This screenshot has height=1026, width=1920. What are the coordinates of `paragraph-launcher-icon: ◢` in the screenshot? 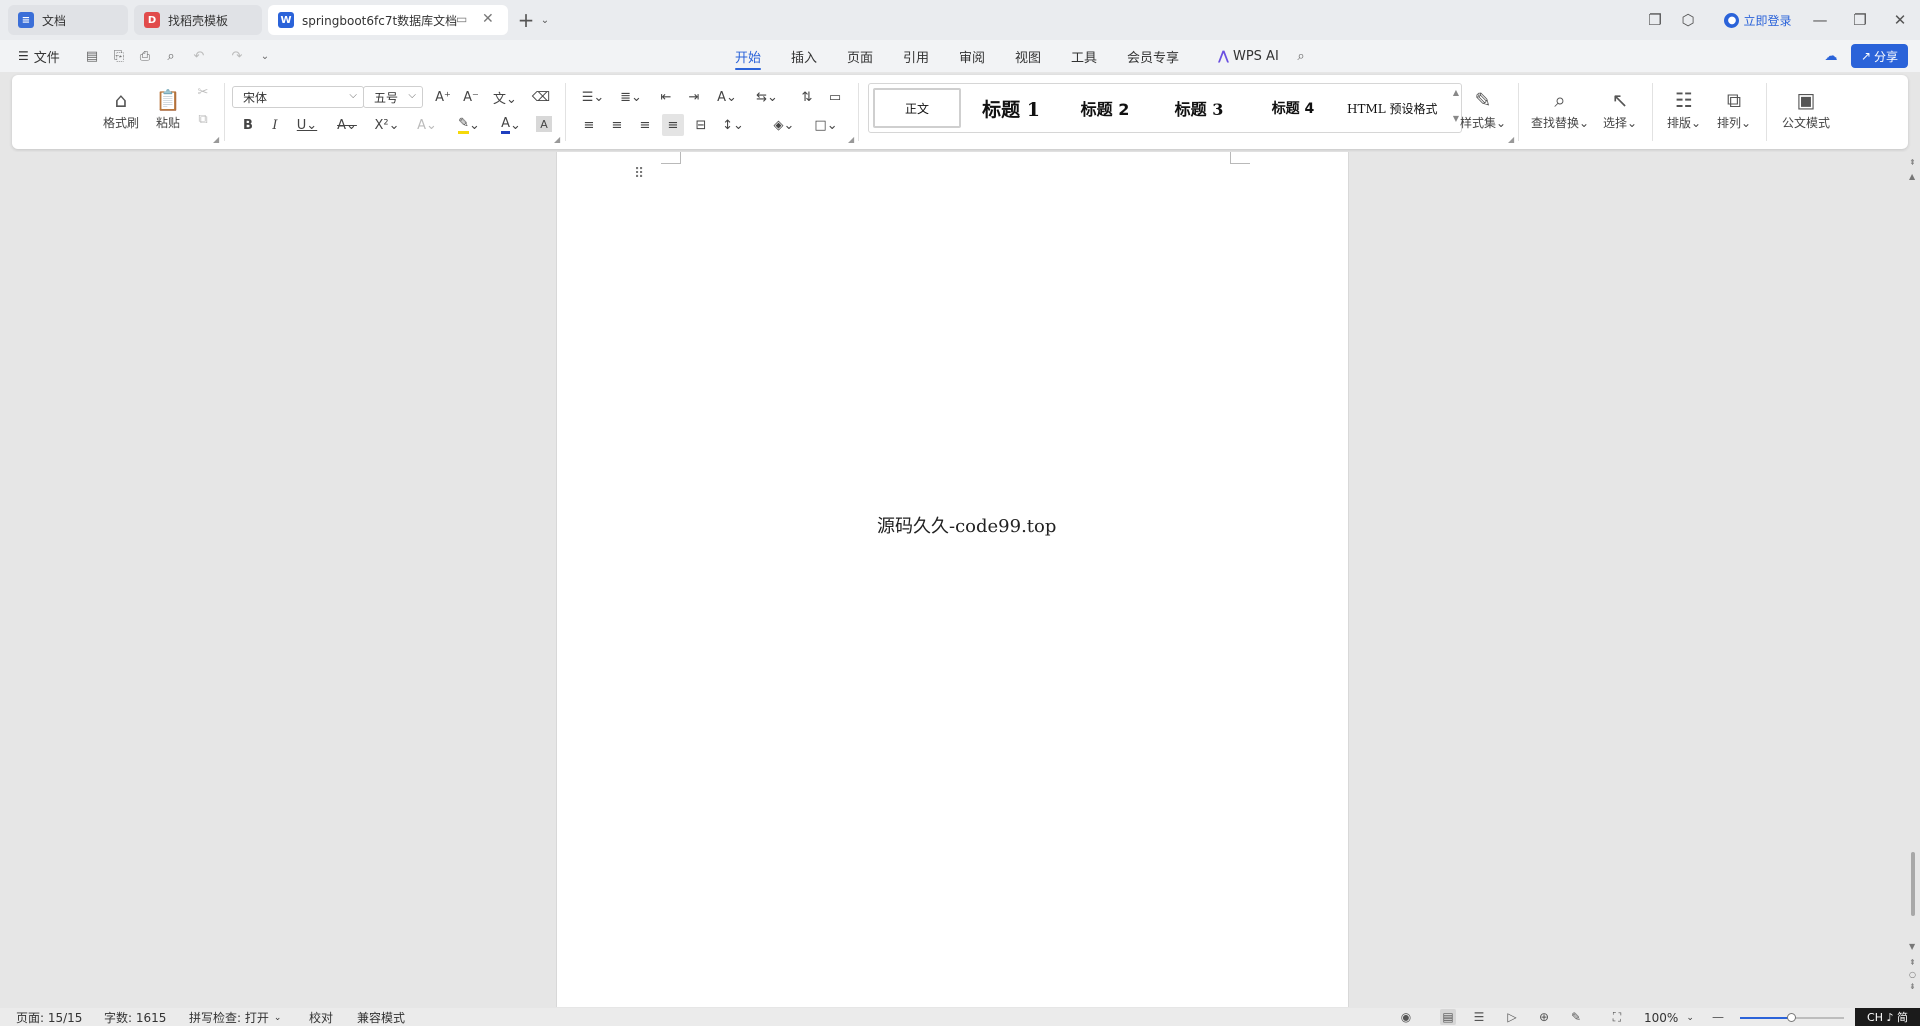 It's located at (851, 139).